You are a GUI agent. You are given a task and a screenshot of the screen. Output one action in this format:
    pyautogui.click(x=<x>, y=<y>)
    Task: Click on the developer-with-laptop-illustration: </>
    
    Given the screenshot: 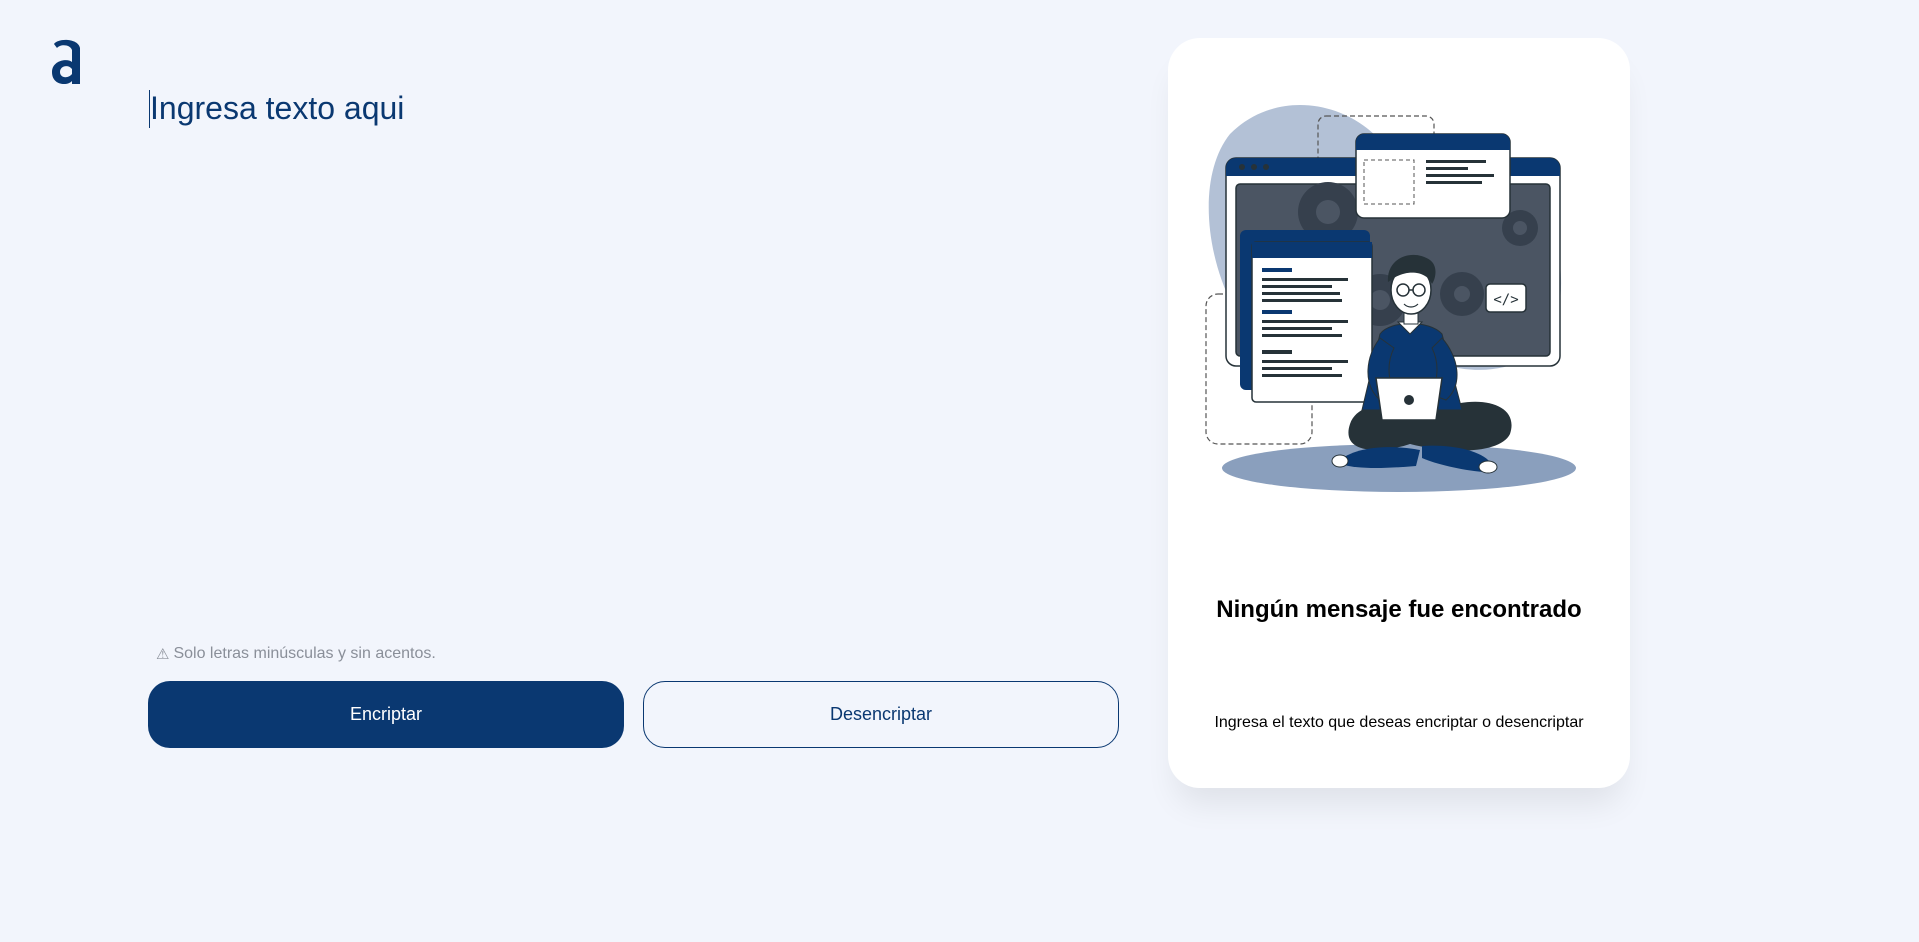 What is the action you would take?
    pyautogui.click(x=1399, y=294)
    